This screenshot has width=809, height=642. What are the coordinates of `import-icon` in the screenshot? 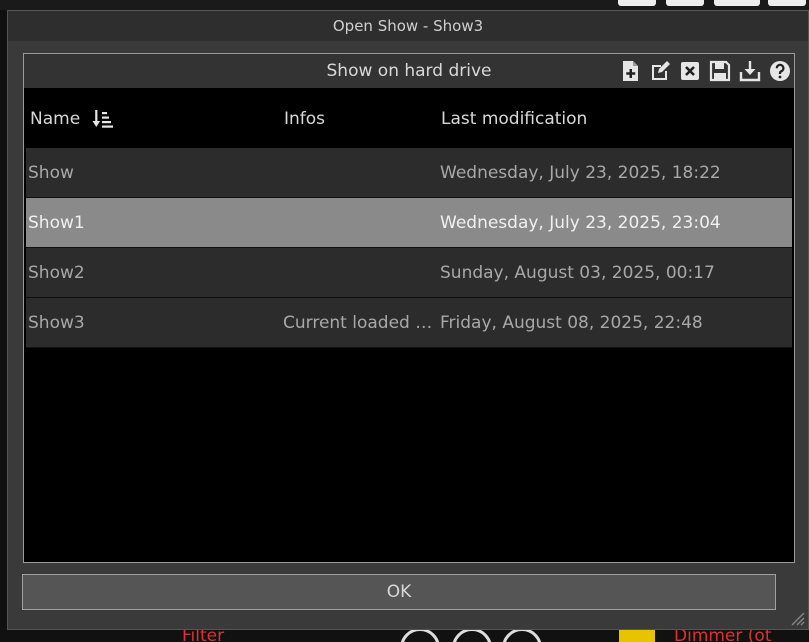 It's located at (750, 71).